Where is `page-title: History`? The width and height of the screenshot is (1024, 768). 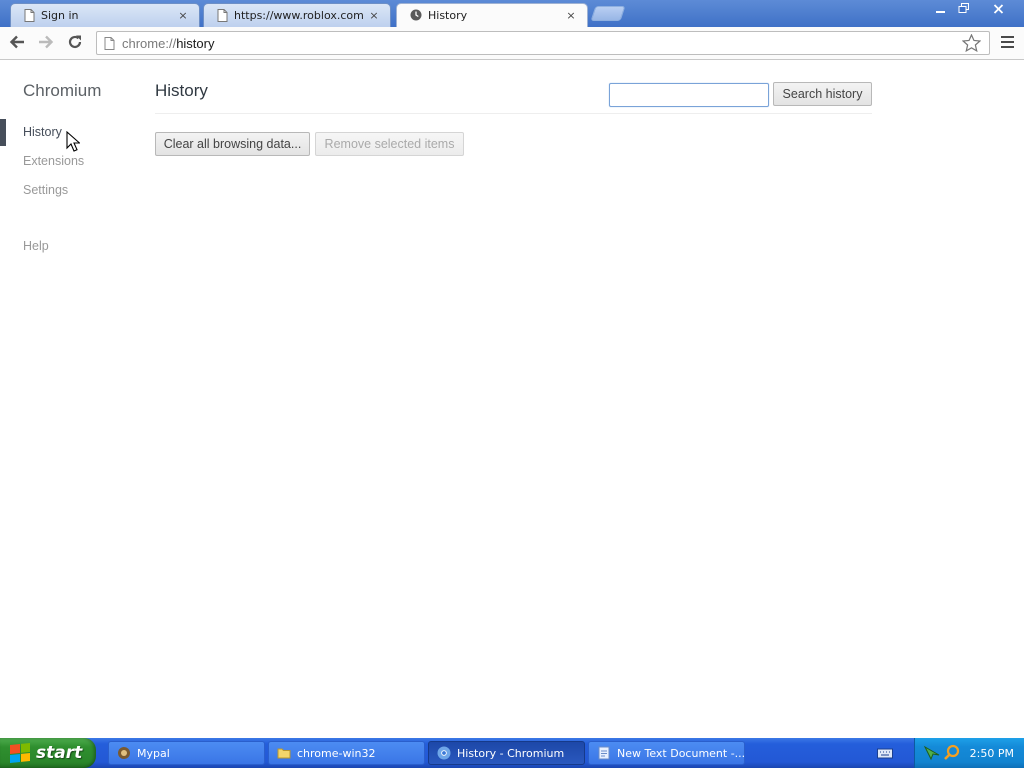
page-title: History is located at coordinates (181, 90).